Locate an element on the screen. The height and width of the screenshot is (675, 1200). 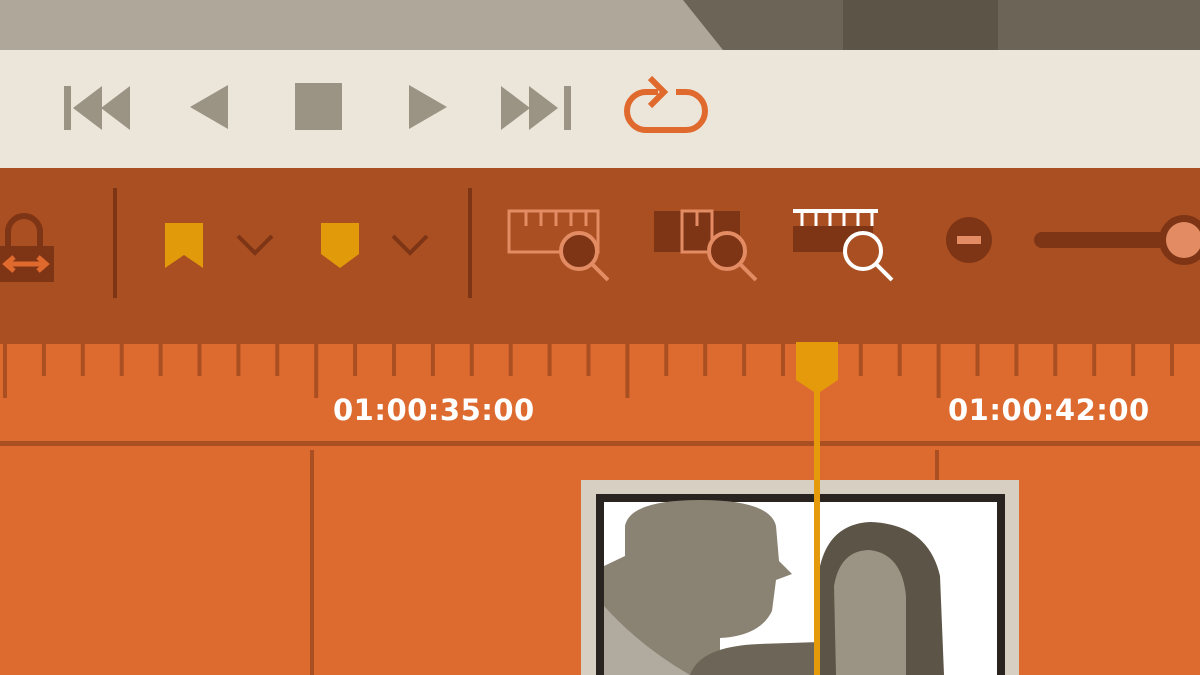
ruler-baseline is located at coordinates (600, 341).